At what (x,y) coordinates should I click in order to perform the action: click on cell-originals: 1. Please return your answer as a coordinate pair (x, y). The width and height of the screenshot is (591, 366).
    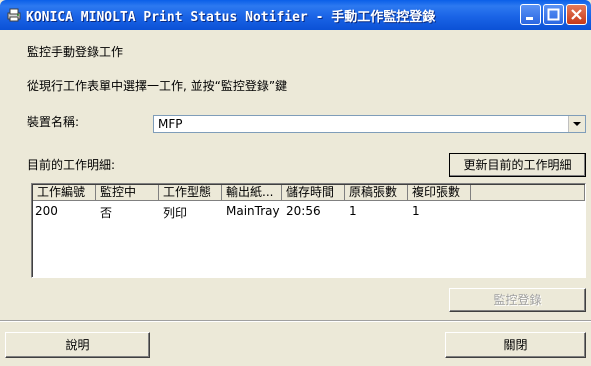
    Looking at the image, I should click on (353, 211).